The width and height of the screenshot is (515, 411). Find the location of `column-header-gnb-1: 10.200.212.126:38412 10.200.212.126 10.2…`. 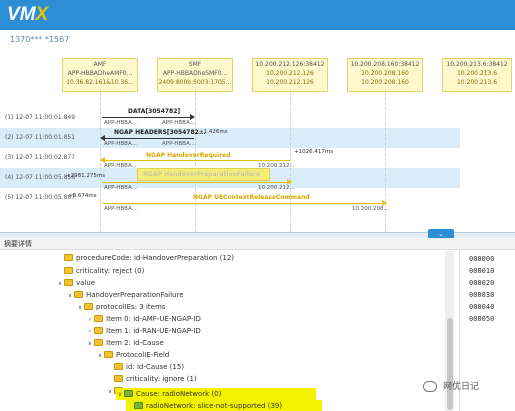

column-header-gnb-1: 10.200.212.126:38412 10.200.212.126 10.2… is located at coordinates (290, 75).